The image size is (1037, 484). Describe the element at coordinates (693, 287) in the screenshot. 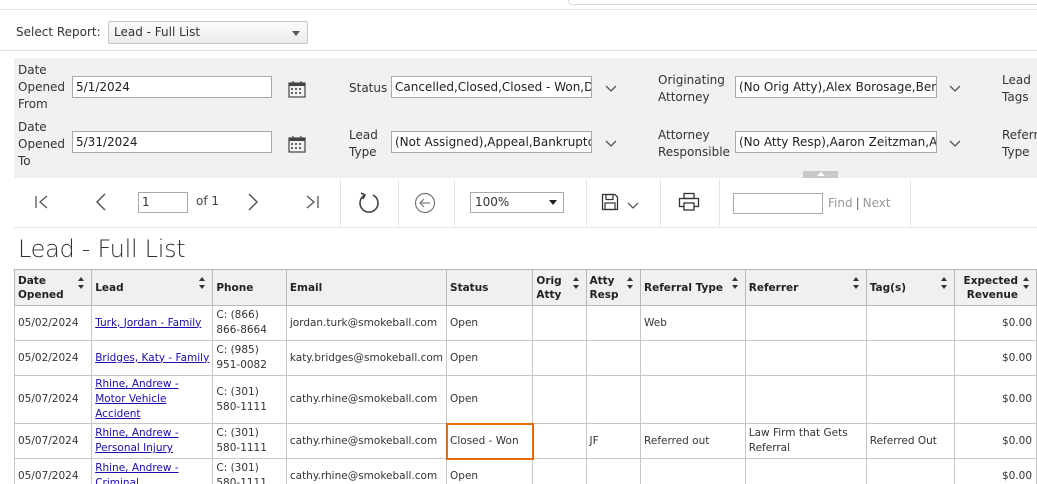

I see `column-header: Referral Type` at that location.